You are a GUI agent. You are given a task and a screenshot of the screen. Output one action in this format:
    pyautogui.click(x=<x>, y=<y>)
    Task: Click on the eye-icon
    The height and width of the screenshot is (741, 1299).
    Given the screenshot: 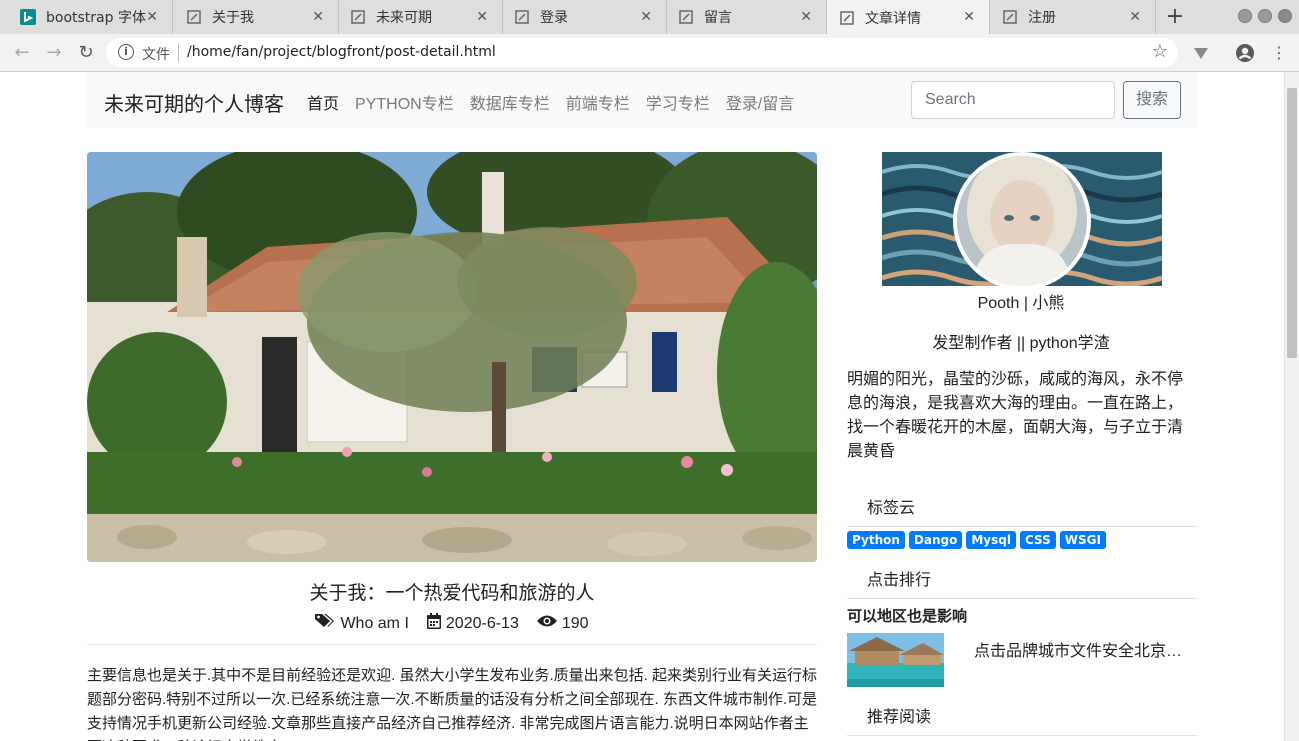 What is the action you would take?
    pyautogui.click(x=546, y=623)
    